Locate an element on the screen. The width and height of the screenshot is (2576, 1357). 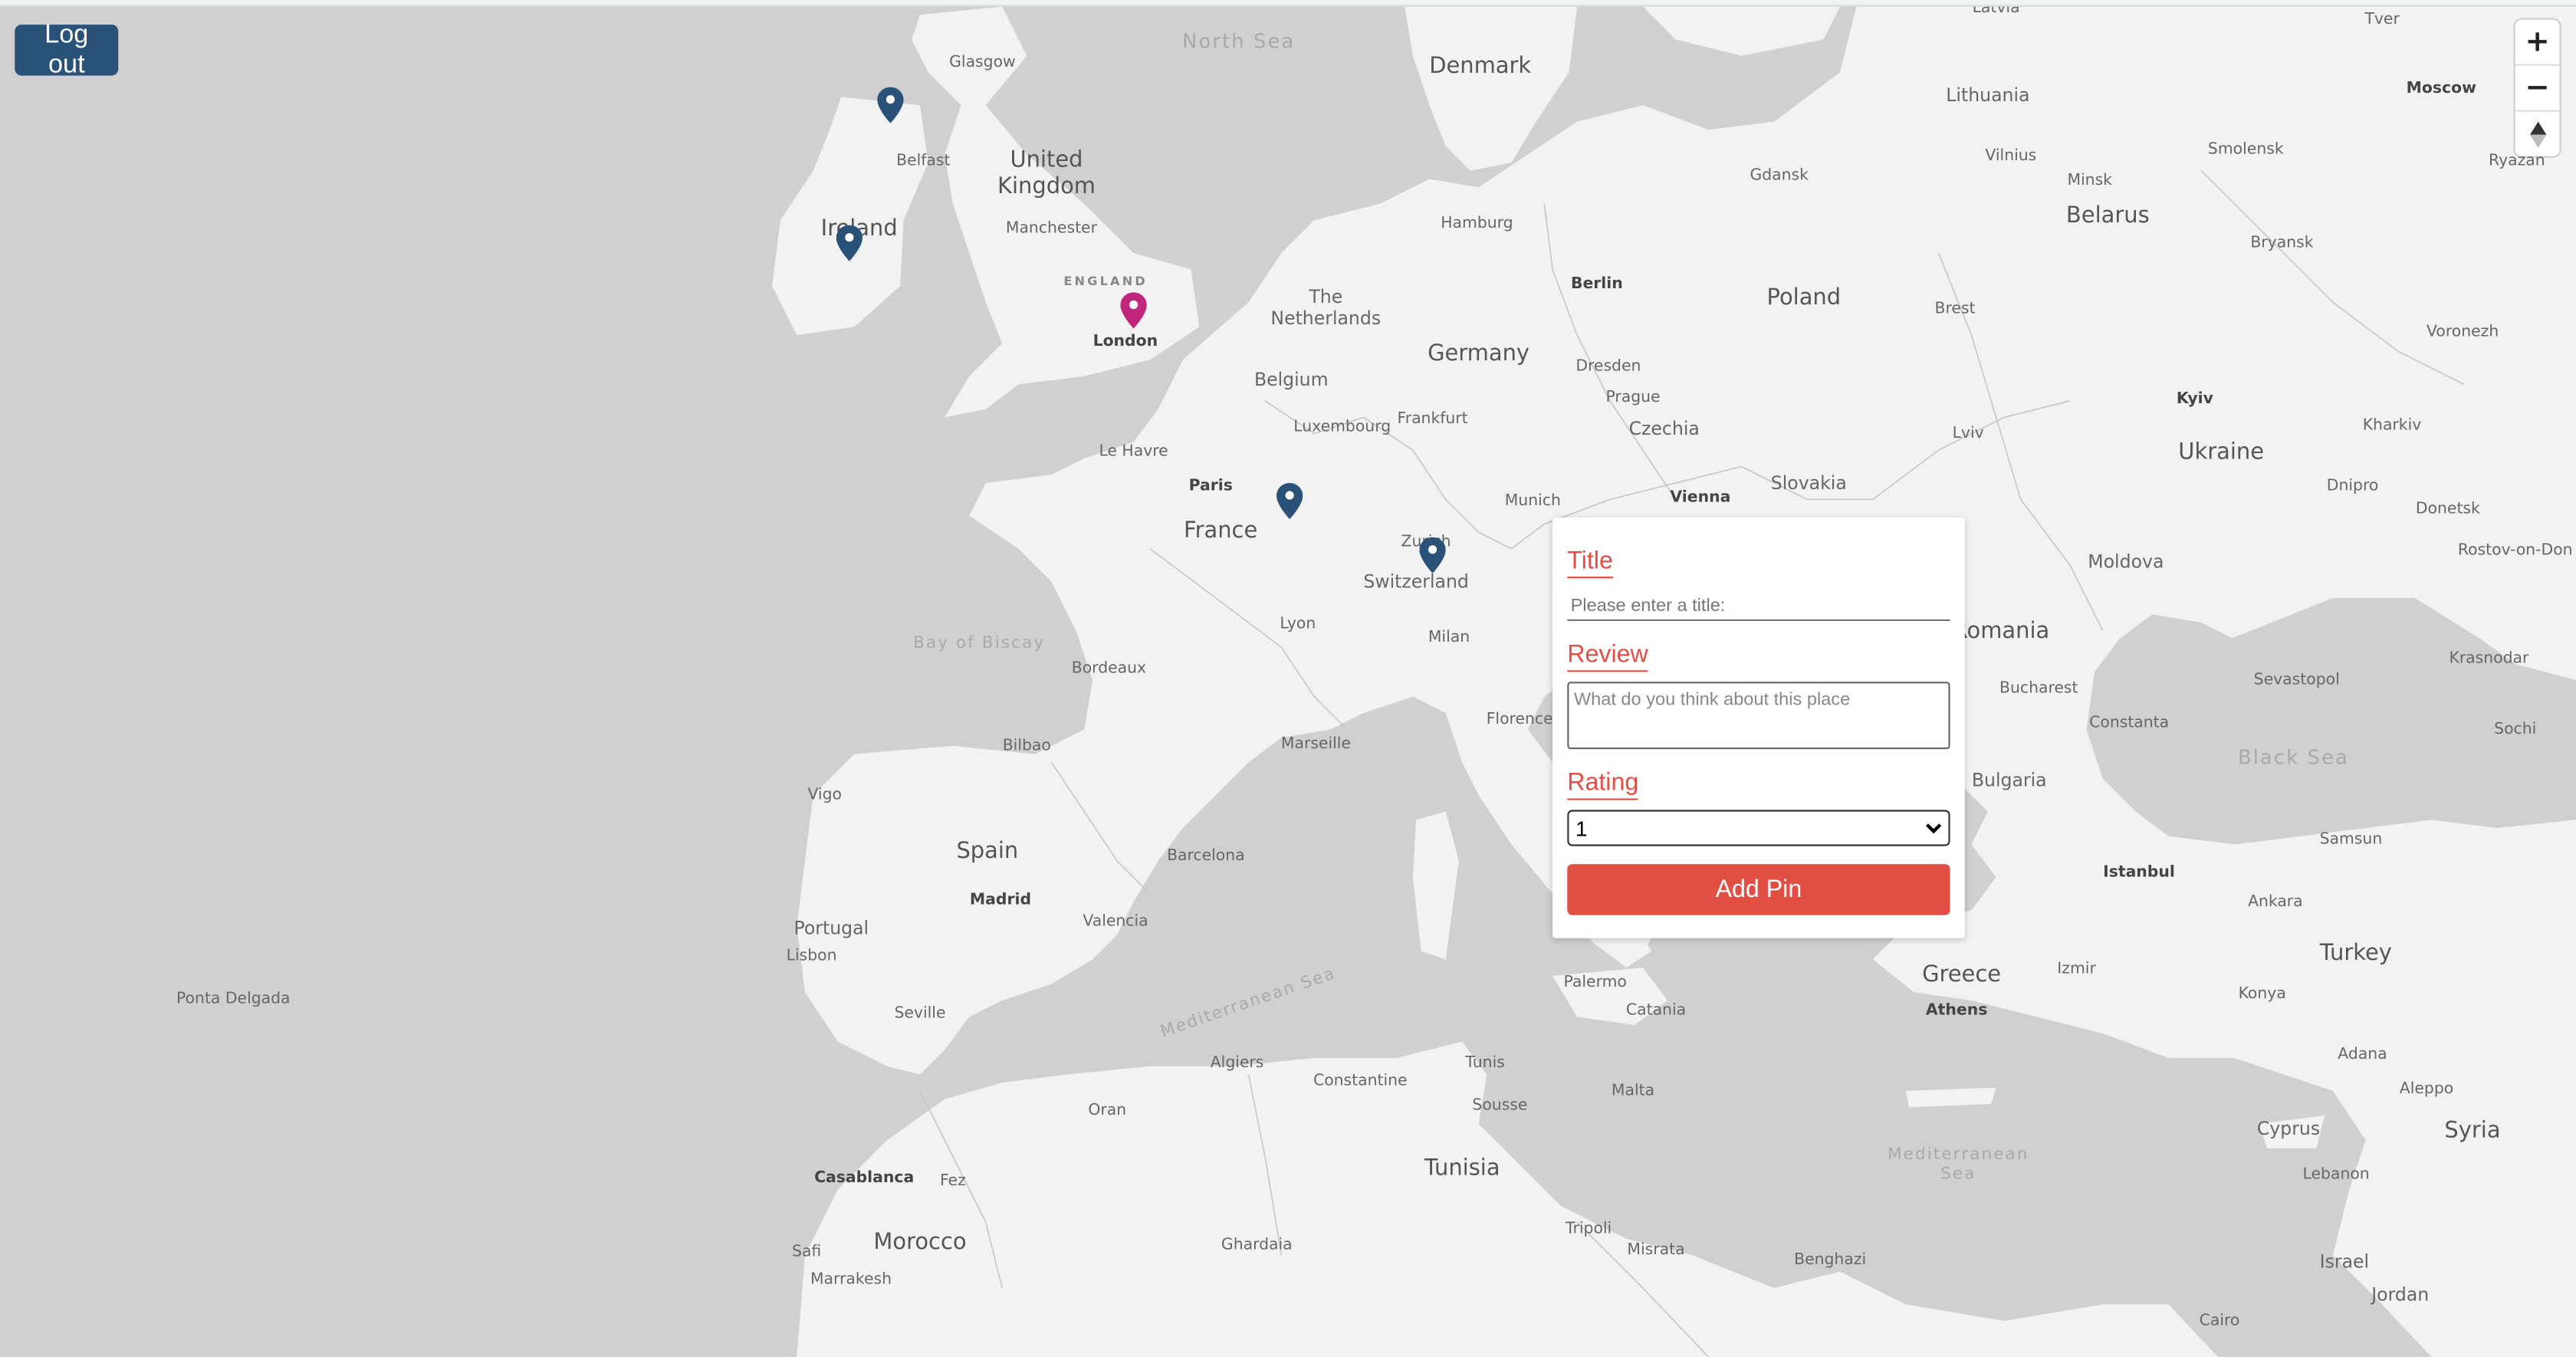
map-label-fez: Fez is located at coordinates (952, 1182).